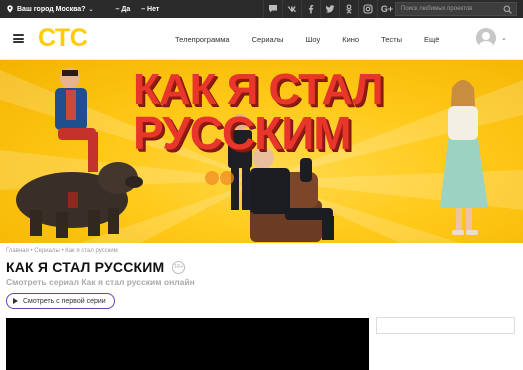  I want to click on chat-icon, so click(272, 9).